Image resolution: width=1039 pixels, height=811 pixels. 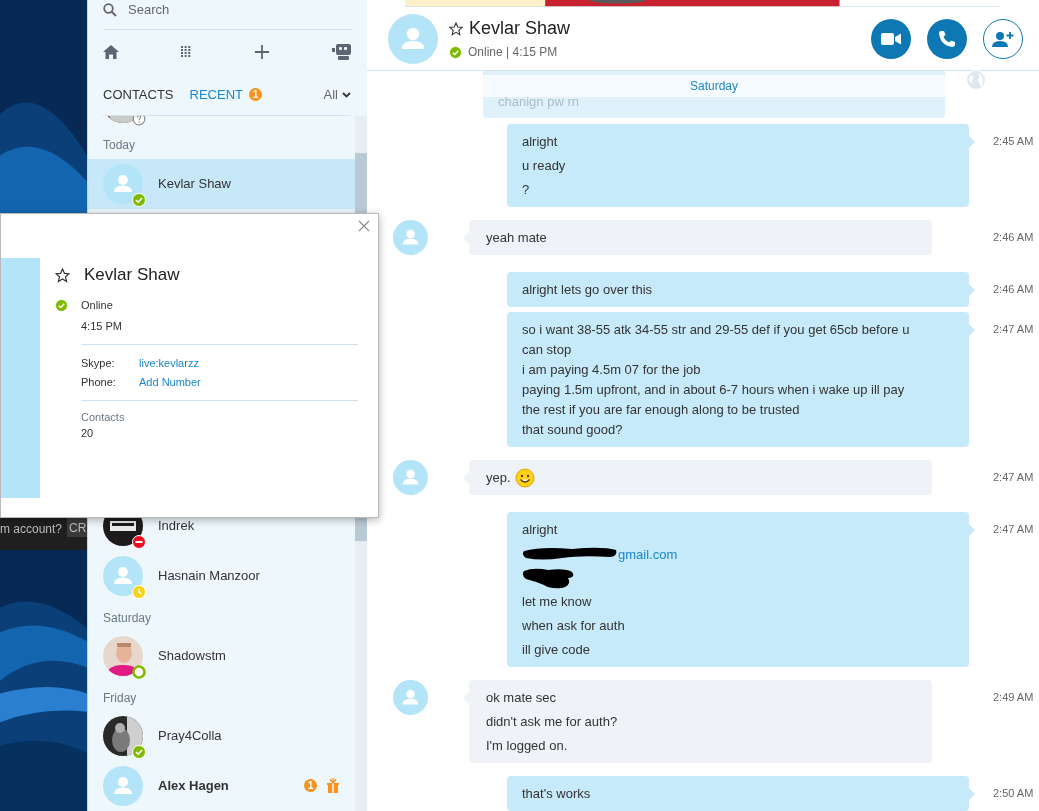 What do you see at coordinates (714, 86) in the screenshot?
I see `day-label: Saturday` at bounding box center [714, 86].